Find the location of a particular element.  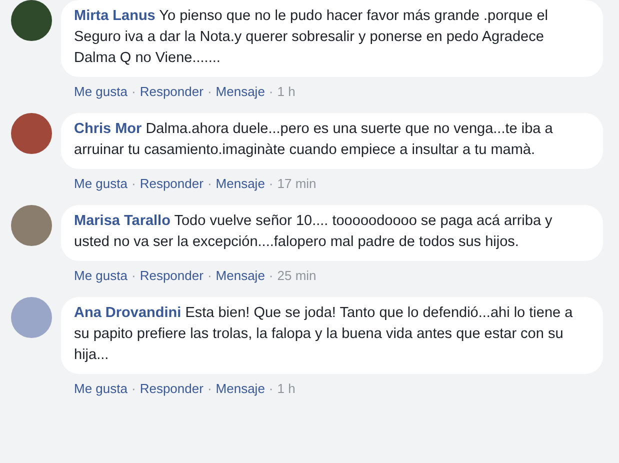

timestamp: 25 min is located at coordinates (296, 275).